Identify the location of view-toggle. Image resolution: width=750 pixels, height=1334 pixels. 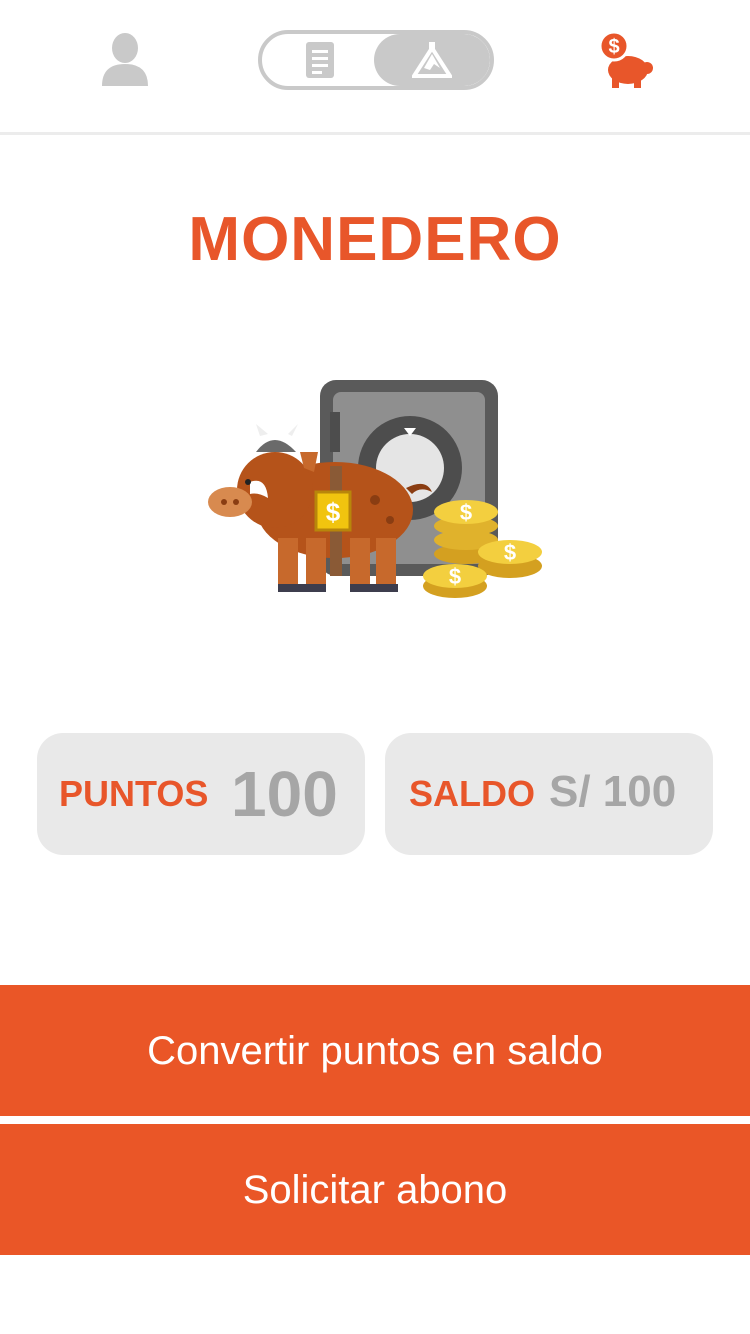
(376, 60).